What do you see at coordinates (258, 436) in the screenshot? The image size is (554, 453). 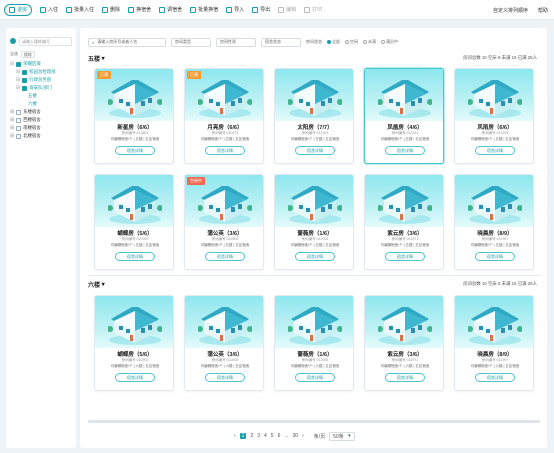 I see `page-number: 3` at bounding box center [258, 436].